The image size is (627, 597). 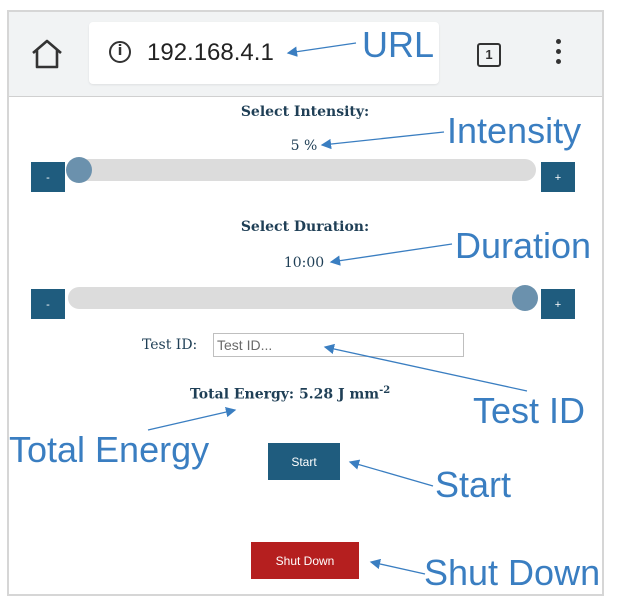 What do you see at coordinates (512, 572) in the screenshot?
I see `callout-shutdown: Shut Down` at bounding box center [512, 572].